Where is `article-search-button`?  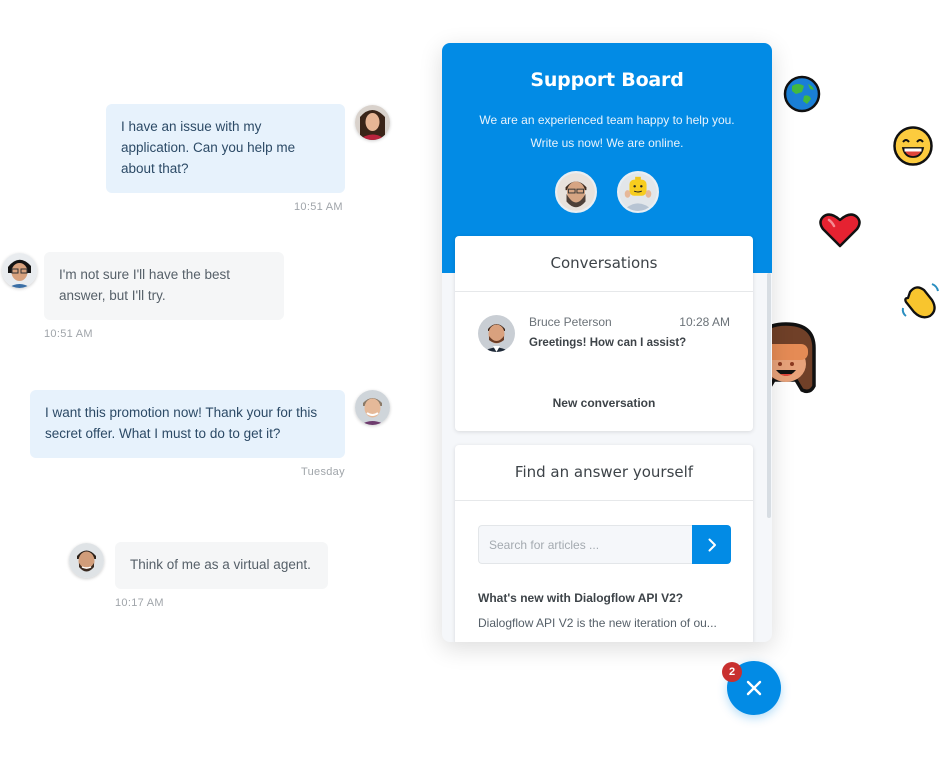 article-search-button is located at coordinates (711, 544).